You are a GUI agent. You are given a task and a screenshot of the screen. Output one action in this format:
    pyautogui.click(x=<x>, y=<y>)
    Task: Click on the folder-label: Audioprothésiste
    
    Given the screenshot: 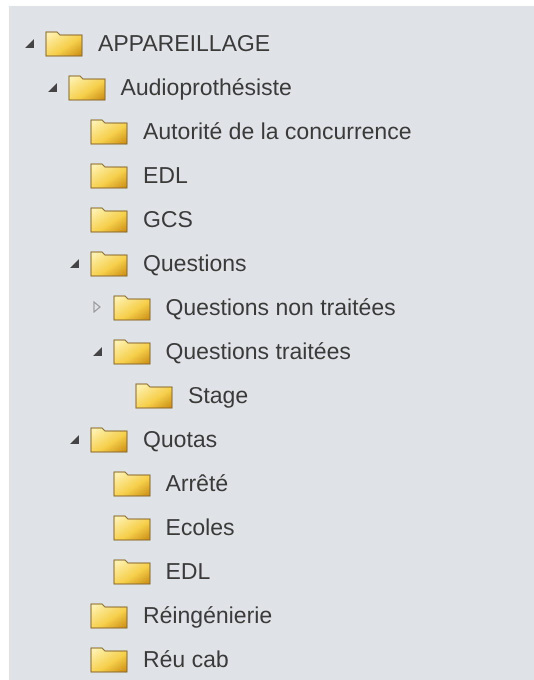 What is the action you would take?
    pyautogui.click(x=206, y=87)
    